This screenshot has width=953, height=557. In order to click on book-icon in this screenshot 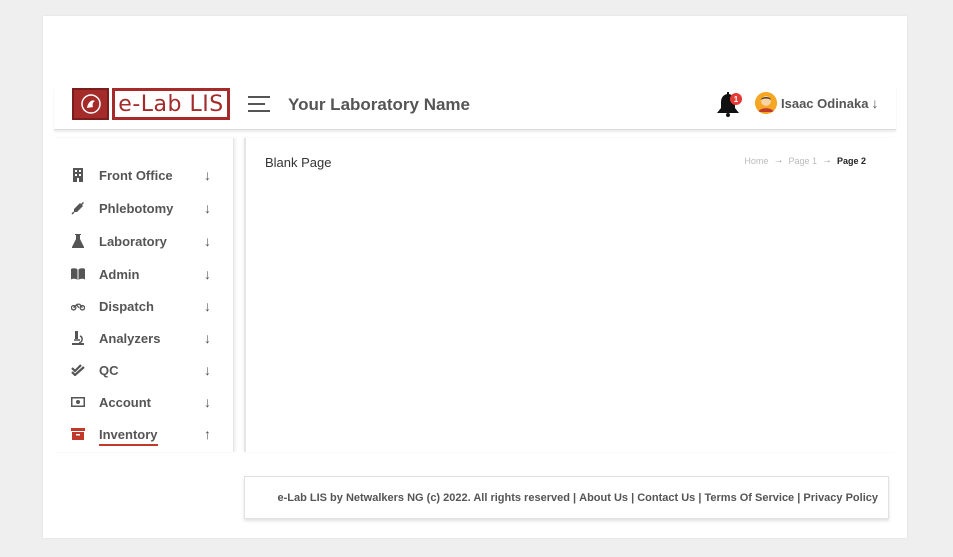, I will do `click(78, 274)`.